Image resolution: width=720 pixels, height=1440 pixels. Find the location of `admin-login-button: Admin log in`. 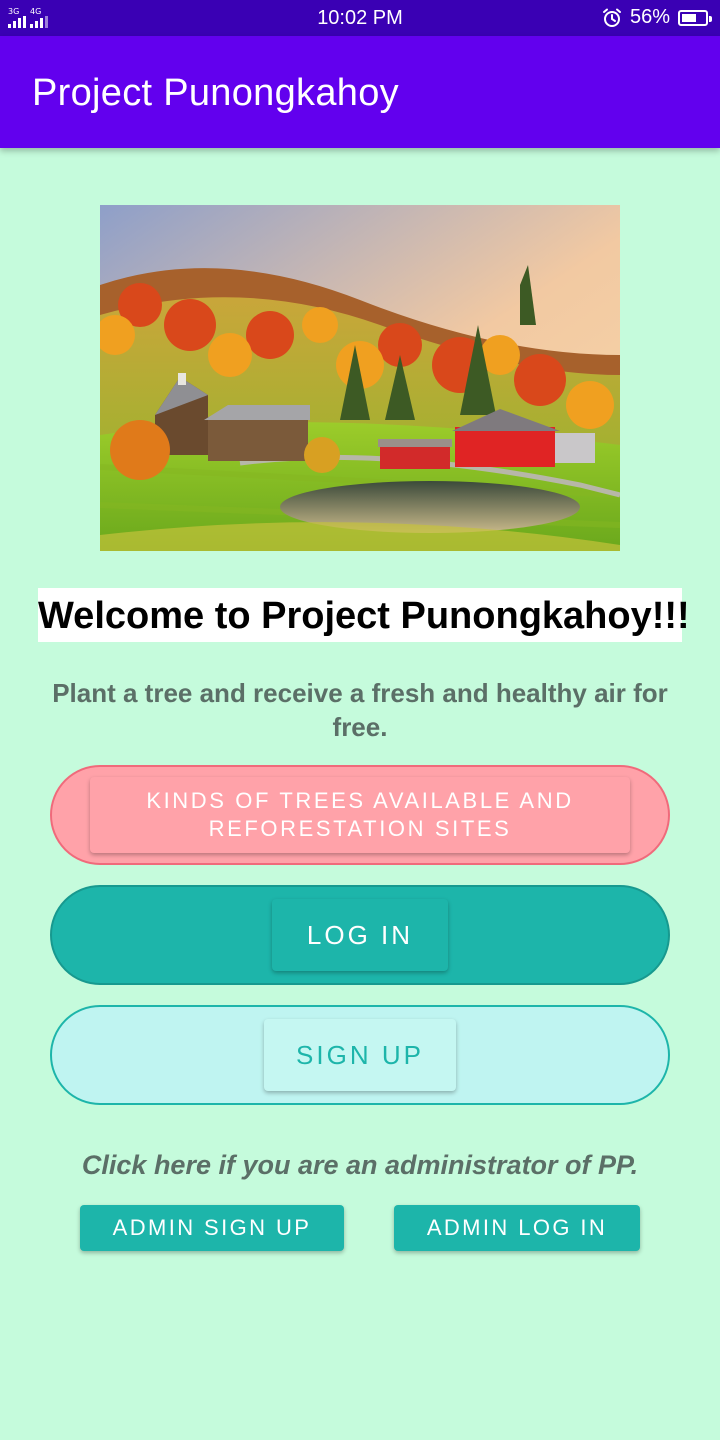

admin-login-button: Admin log in is located at coordinates (517, 1228).